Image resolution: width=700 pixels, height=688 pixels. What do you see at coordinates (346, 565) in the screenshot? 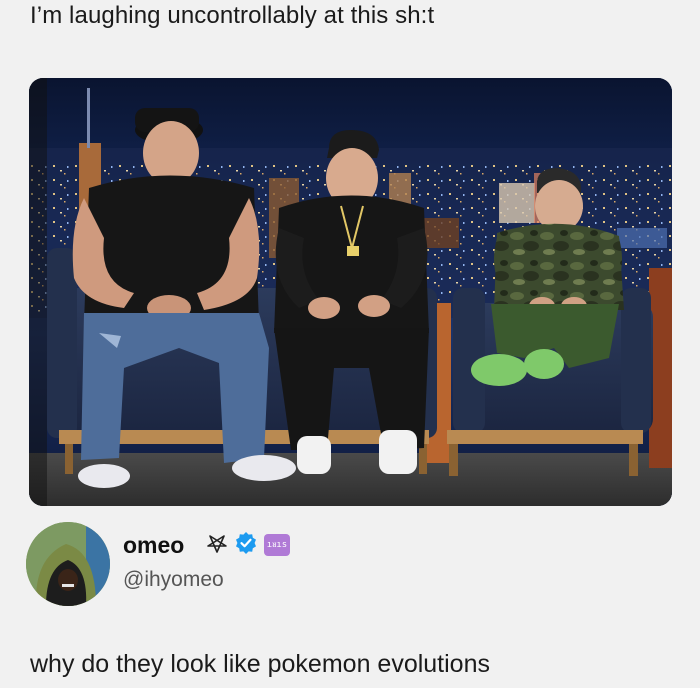
I see `author-row: omeo ıᴚıs @ihyomeo` at bounding box center [346, 565].